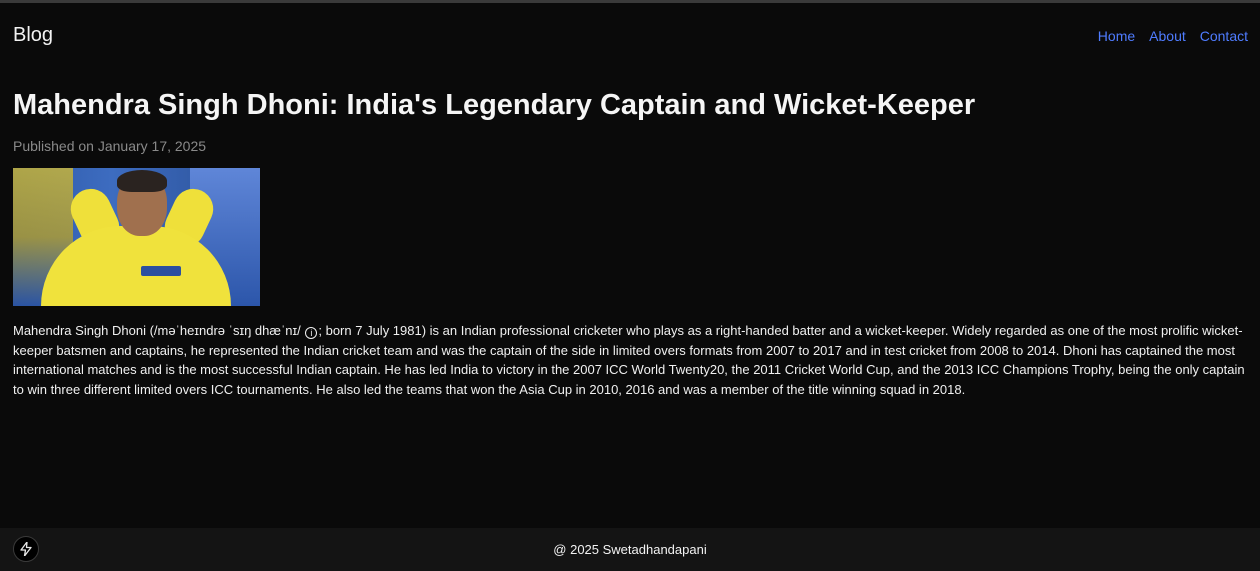 The image size is (1260, 571). I want to click on lightning-bolt-glyph, so click(26, 549).